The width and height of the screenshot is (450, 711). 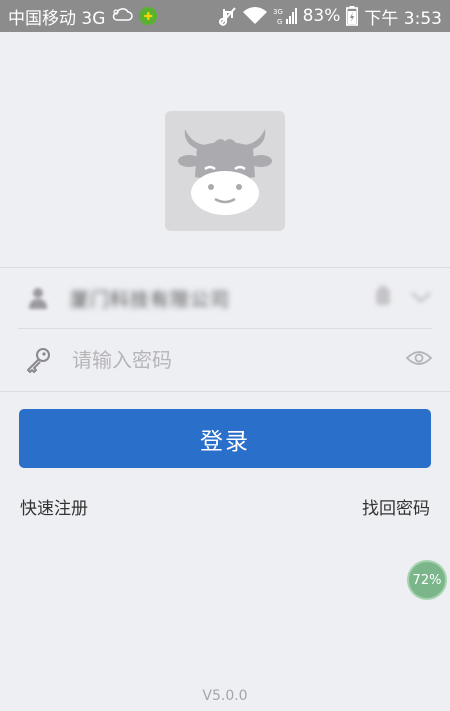 What do you see at coordinates (227, 16) in the screenshot?
I see `mute-icon` at bounding box center [227, 16].